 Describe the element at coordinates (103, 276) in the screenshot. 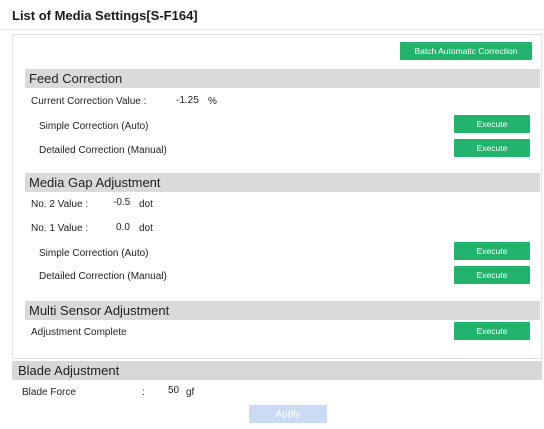

I see `gap-detailed-correction-label: Detailed Correction (Manual)` at that location.